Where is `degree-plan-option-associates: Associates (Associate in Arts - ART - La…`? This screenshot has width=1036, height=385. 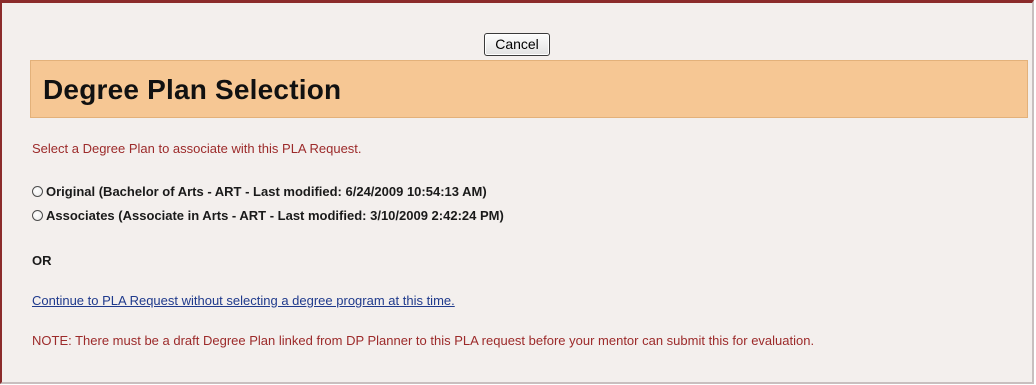
degree-plan-option-associates: Associates (Associate in Arts - ART - La… is located at coordinates (268, 215).